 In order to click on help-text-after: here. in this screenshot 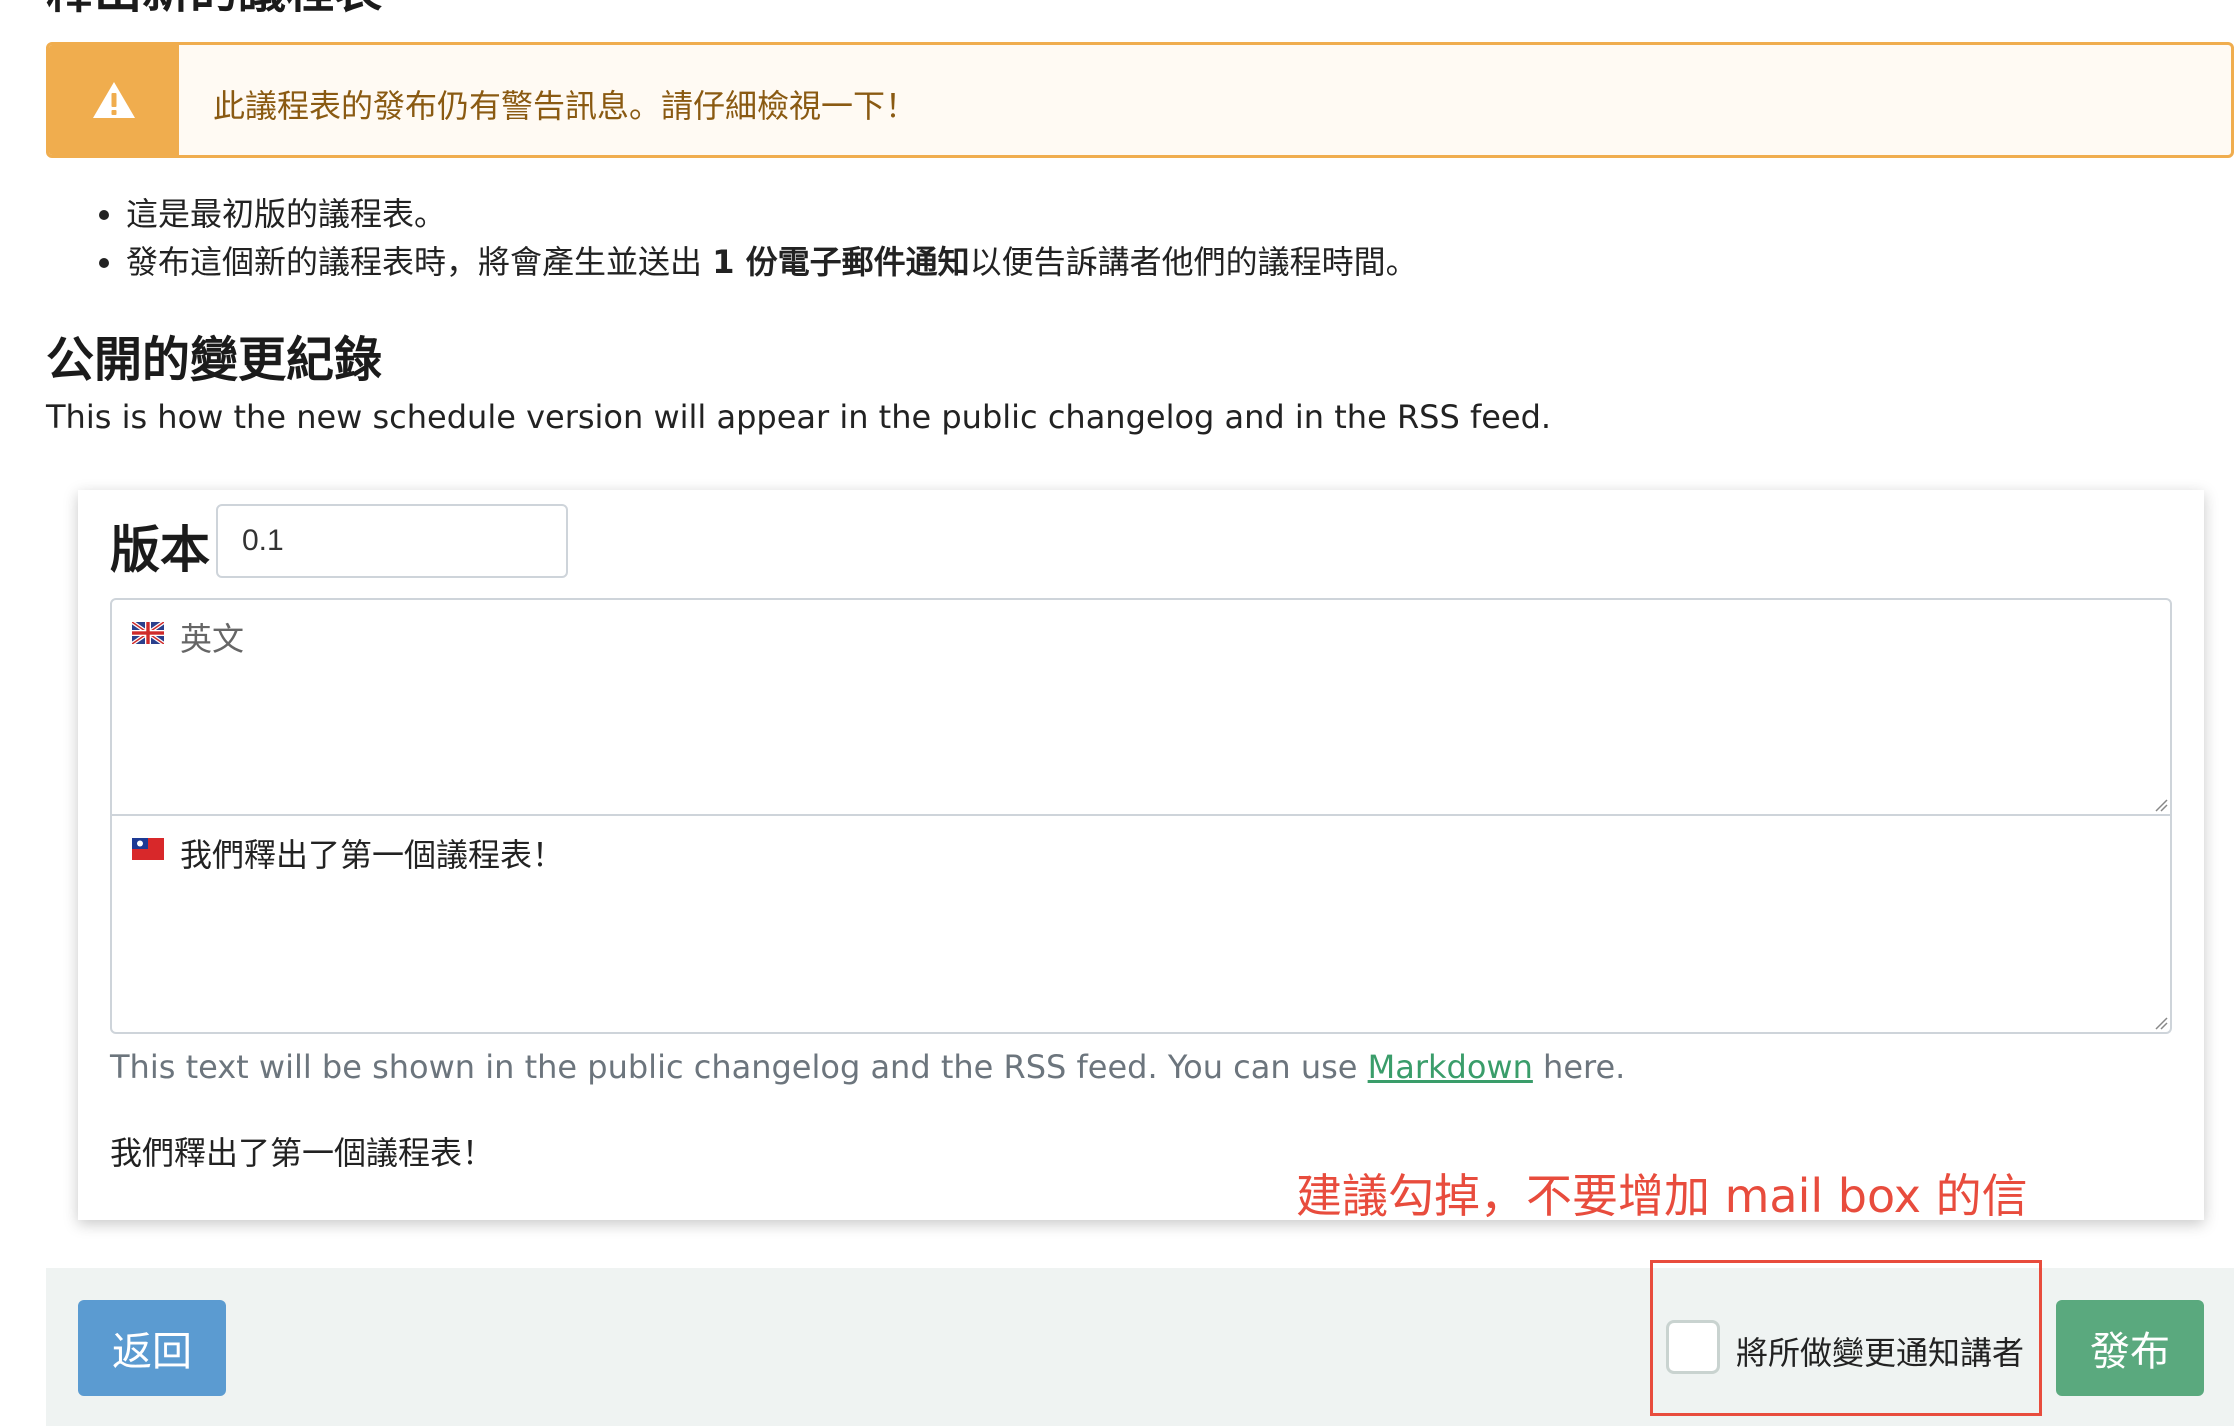, I will do `click(1579, 1067)`.